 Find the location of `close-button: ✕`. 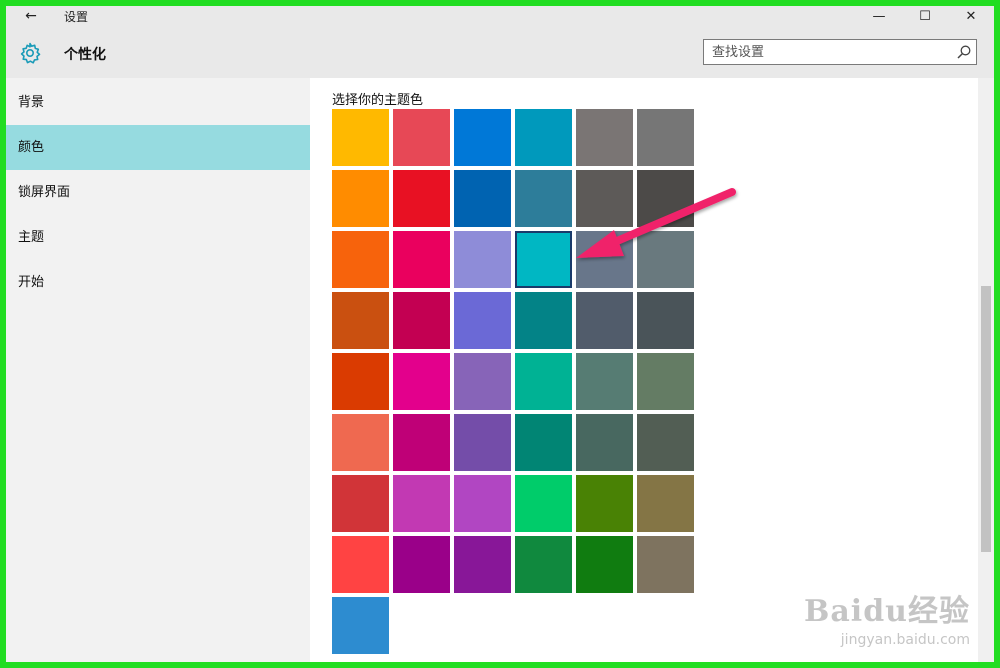

close-button: ✕ is located at coordinates (971, 16).